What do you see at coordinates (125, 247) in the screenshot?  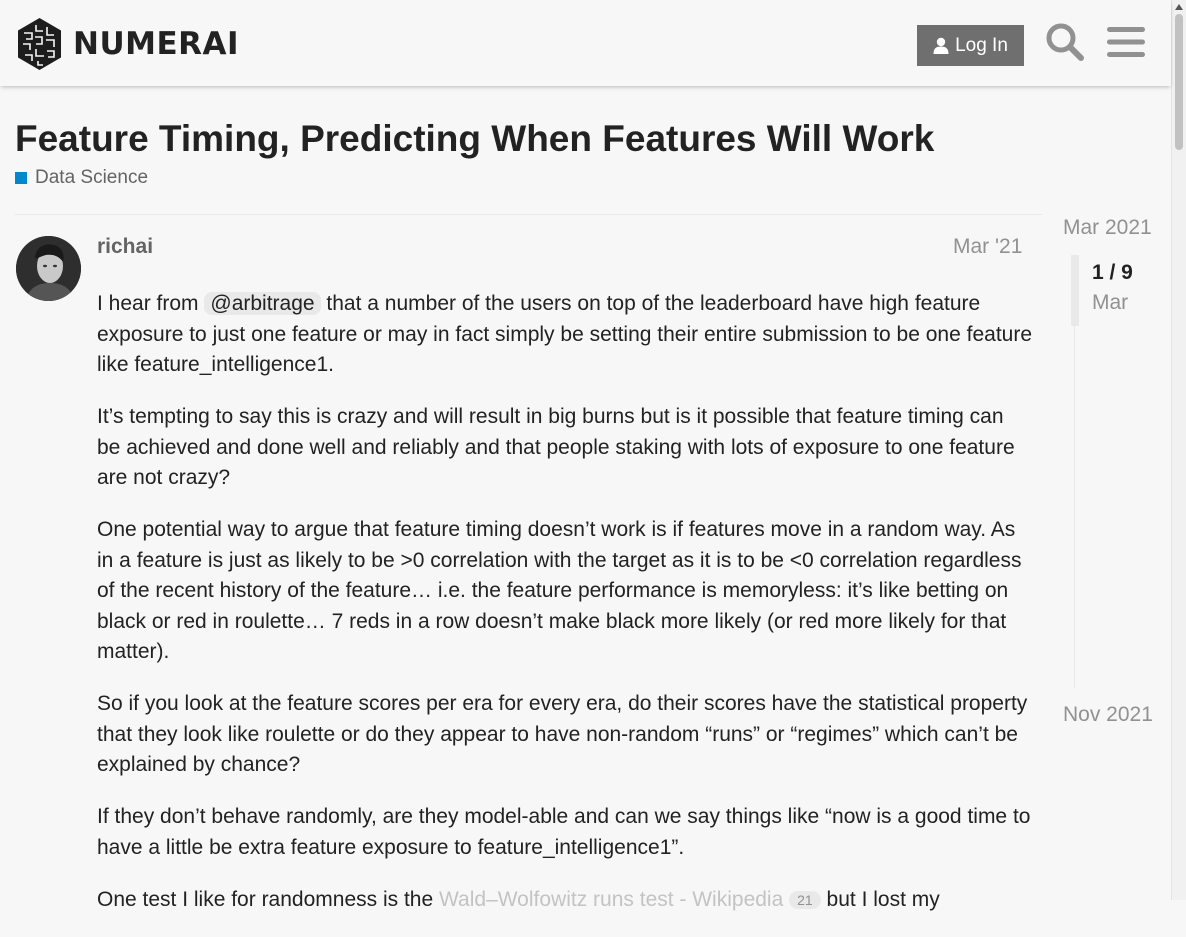 I see `post-author: richai` at bounding box center [125, 247].